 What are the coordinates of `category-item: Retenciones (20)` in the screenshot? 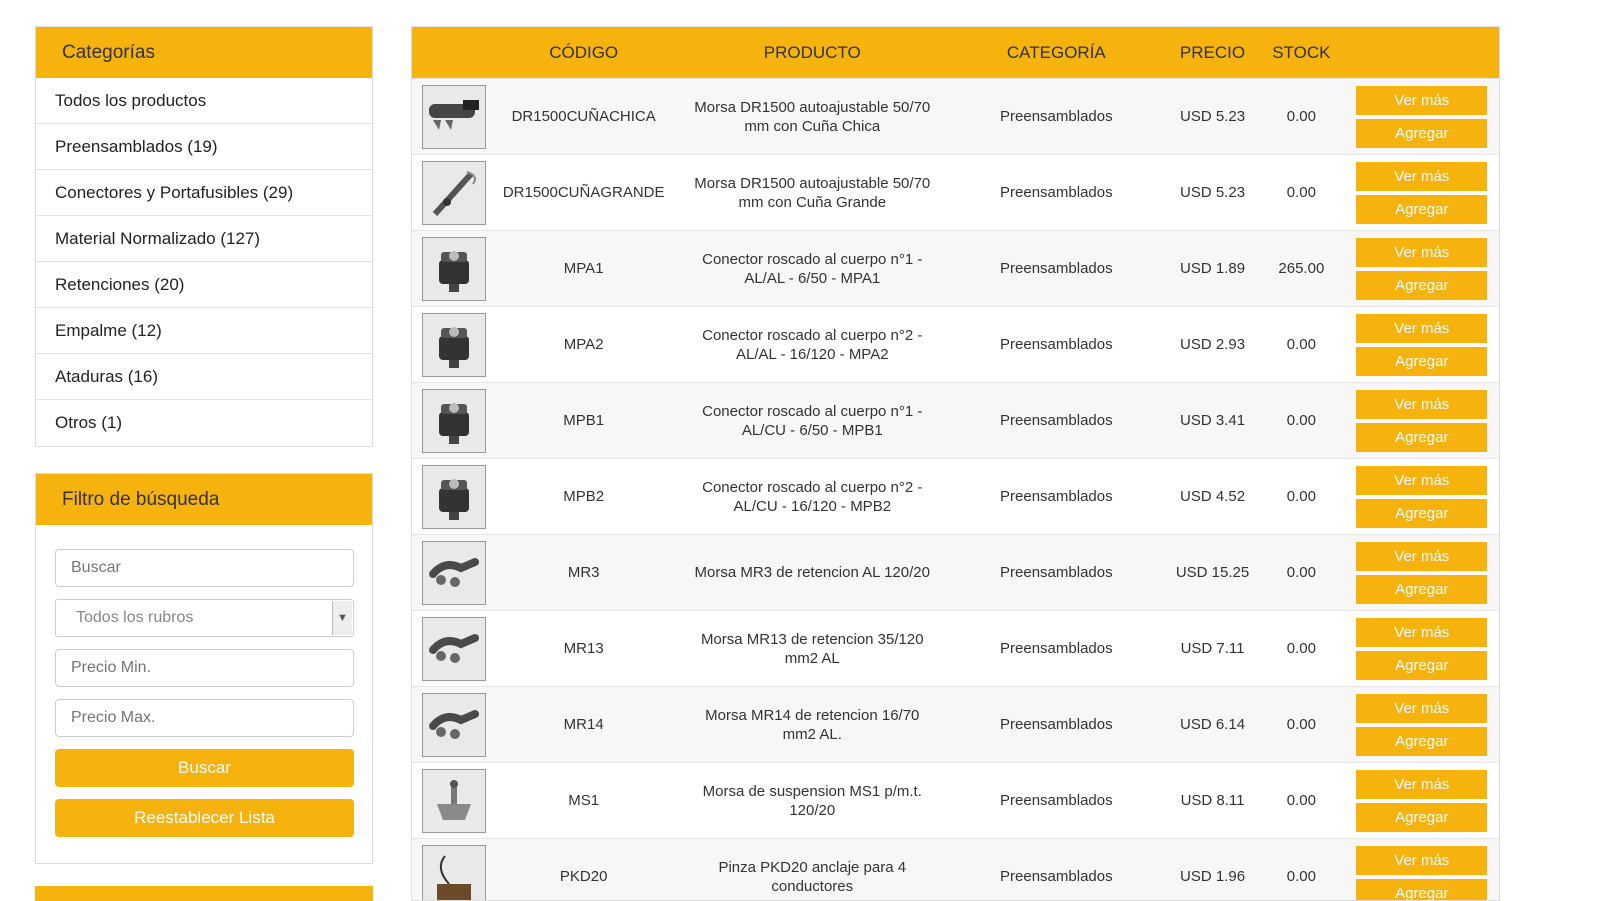 It's located at (204, 285).